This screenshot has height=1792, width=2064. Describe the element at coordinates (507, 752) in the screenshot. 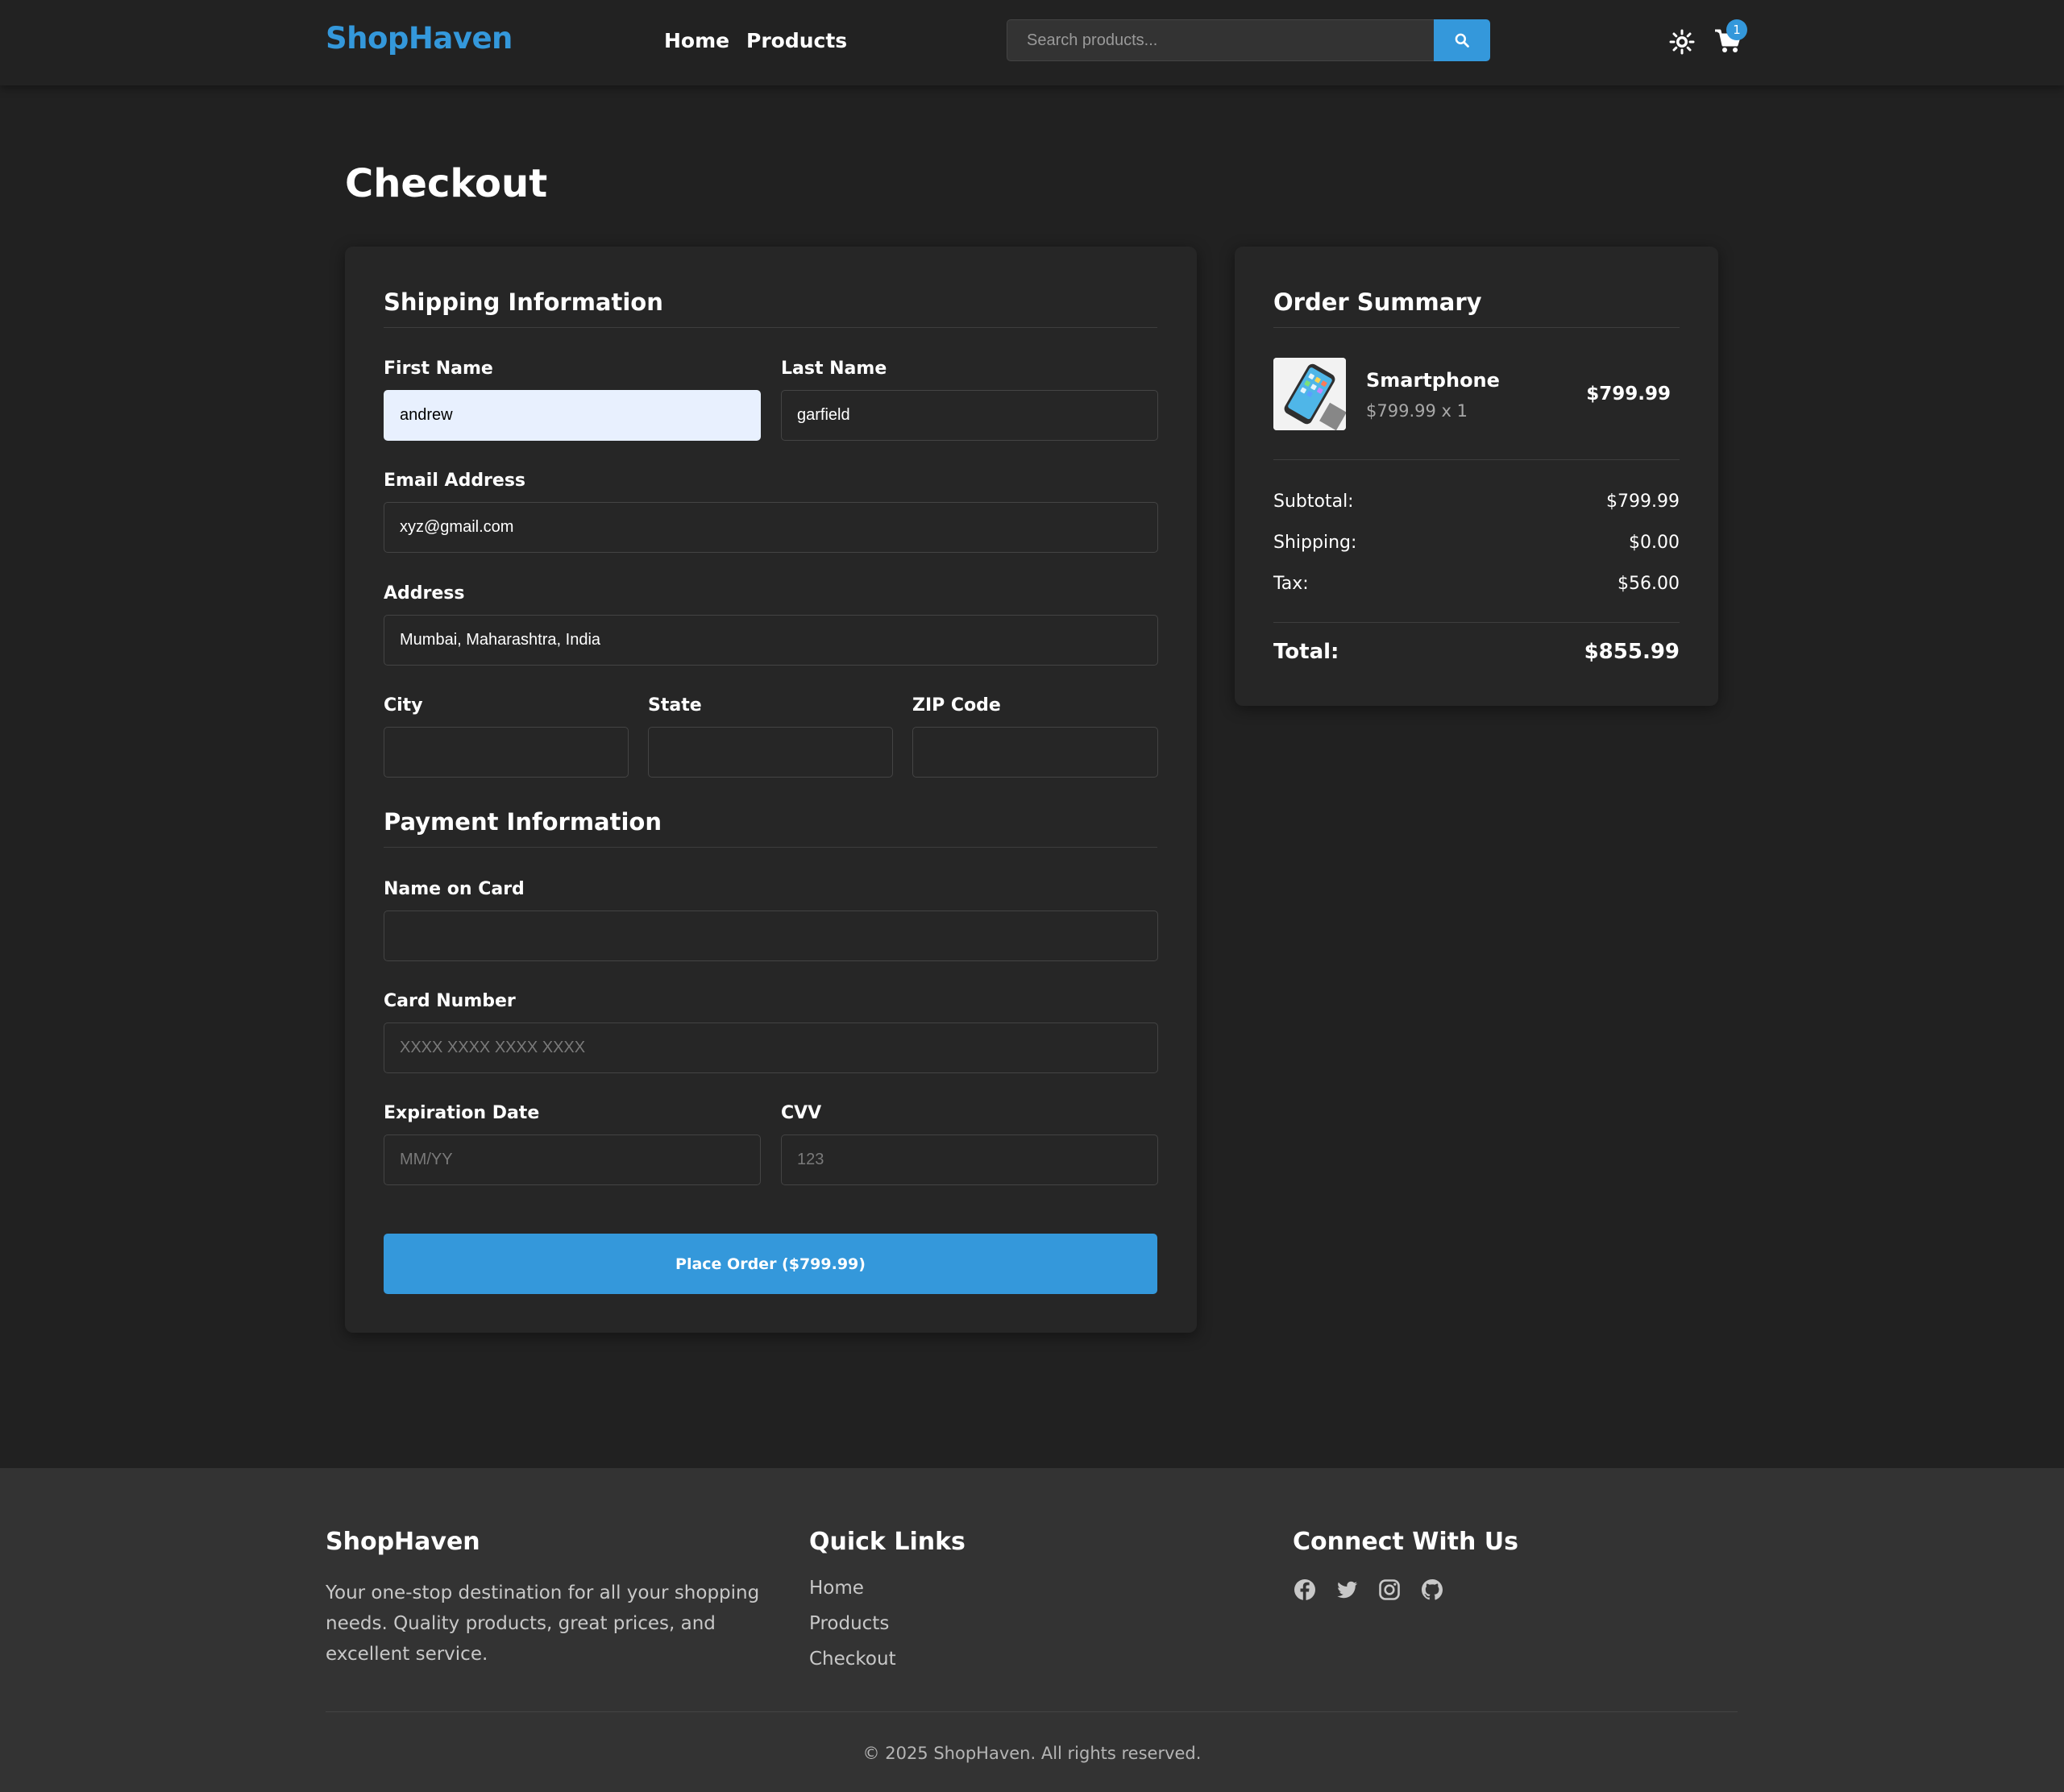

I see `city-field` at that location.